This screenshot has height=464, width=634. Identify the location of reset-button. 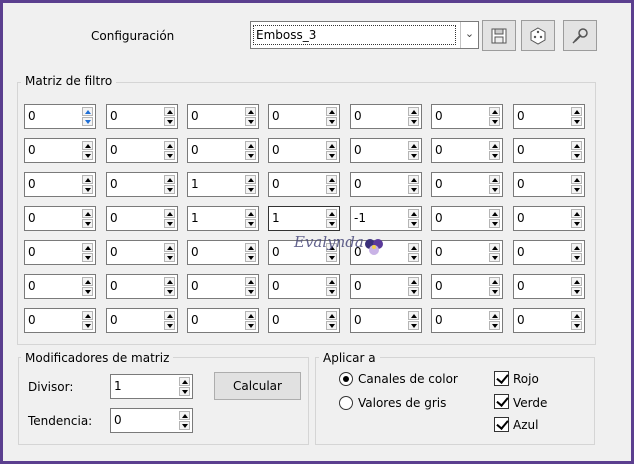
(580, 35).